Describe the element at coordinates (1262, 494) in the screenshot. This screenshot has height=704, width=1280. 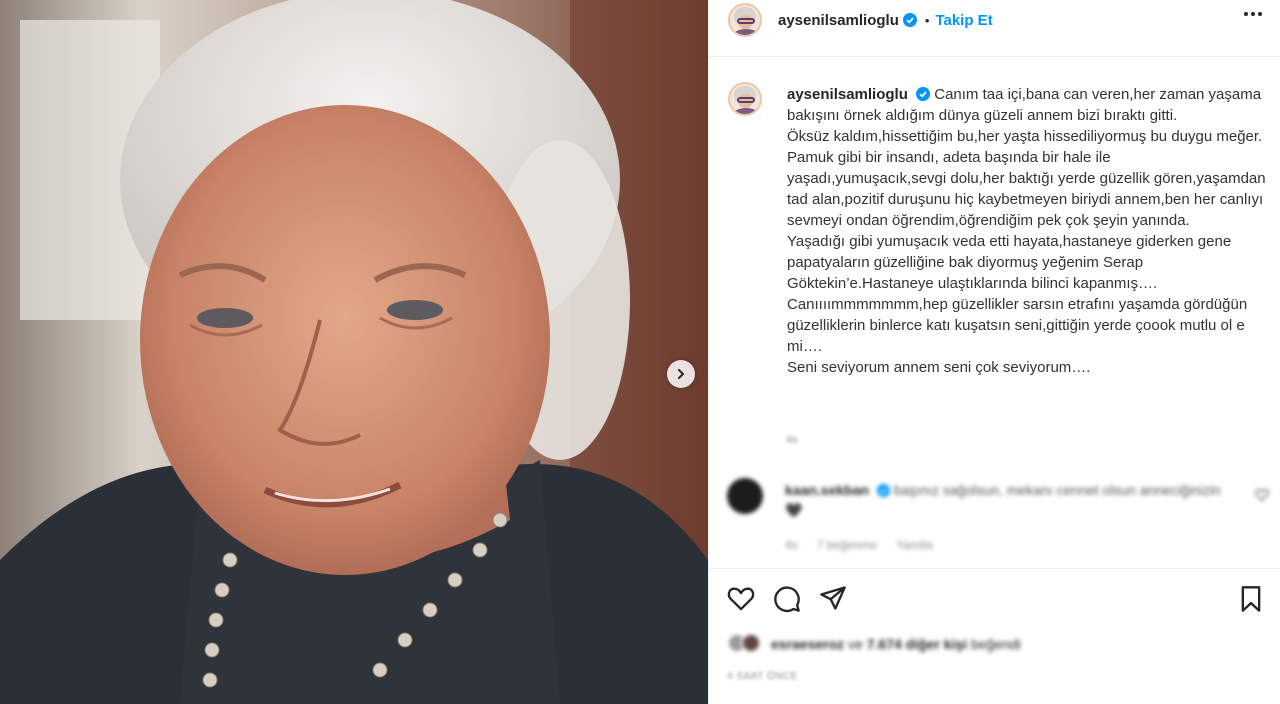
I see `comment-like-heart-icon` at that location.